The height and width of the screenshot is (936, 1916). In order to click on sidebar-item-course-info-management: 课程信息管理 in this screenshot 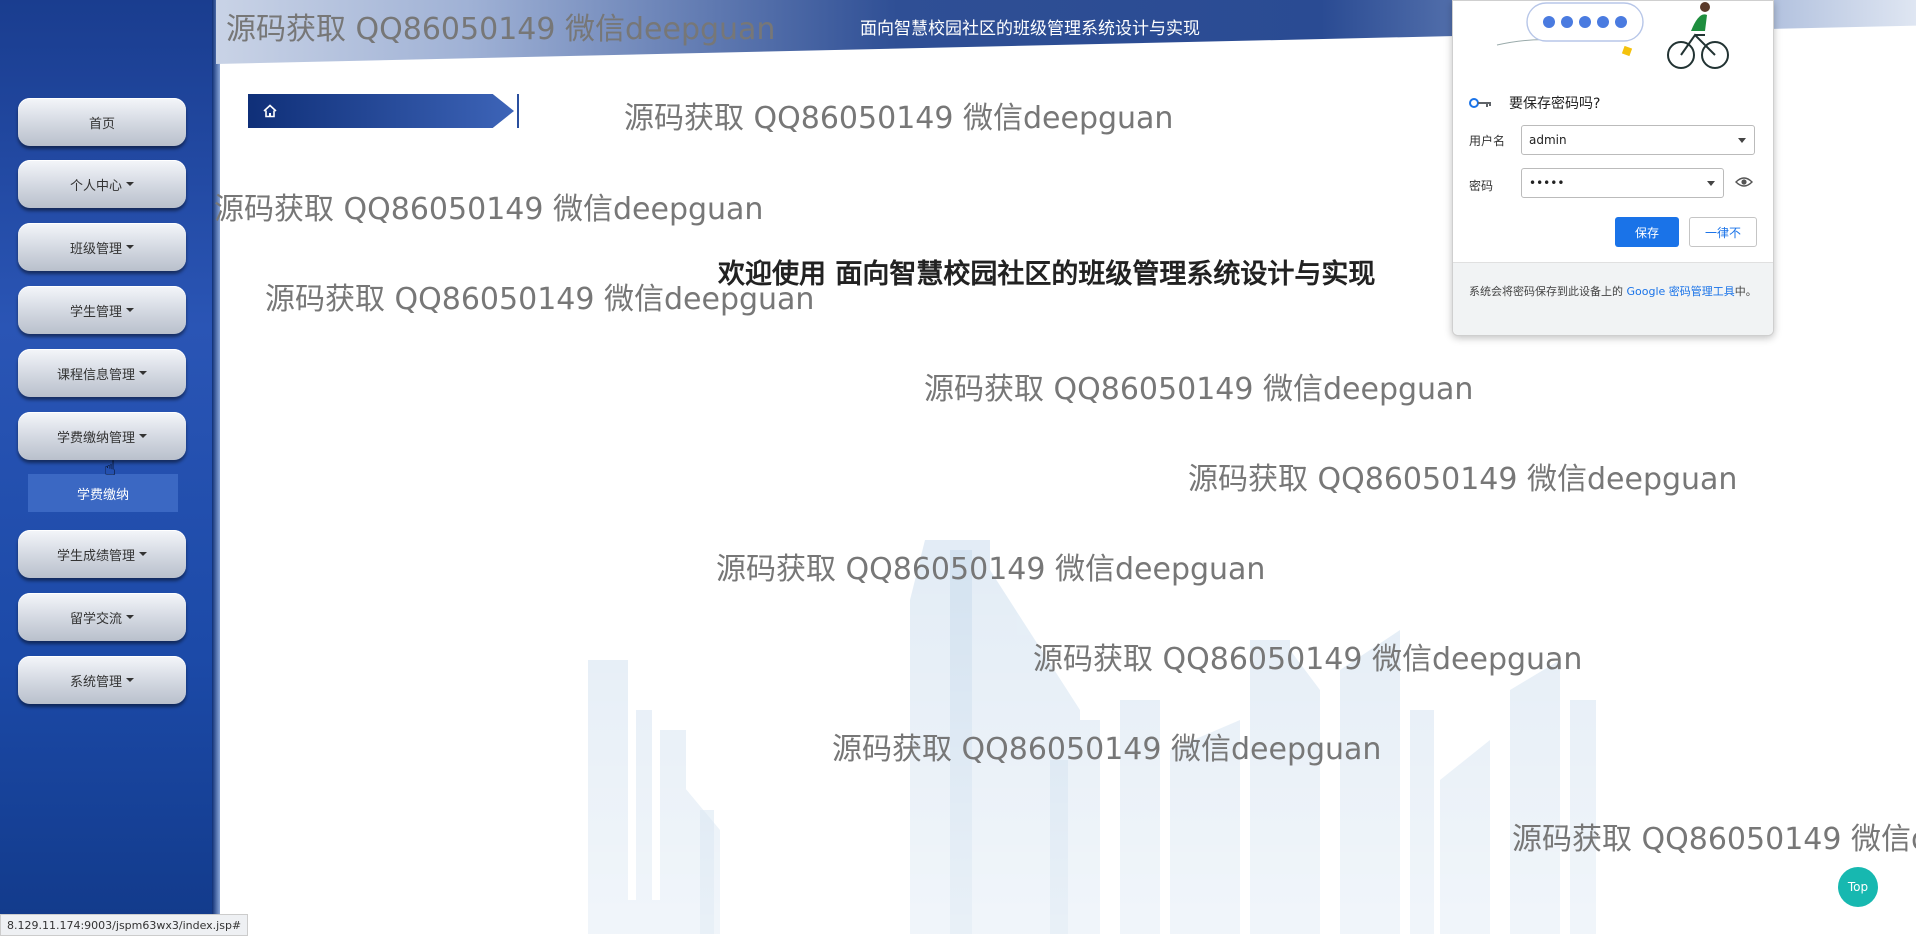, I will do `click(102, 373)`.